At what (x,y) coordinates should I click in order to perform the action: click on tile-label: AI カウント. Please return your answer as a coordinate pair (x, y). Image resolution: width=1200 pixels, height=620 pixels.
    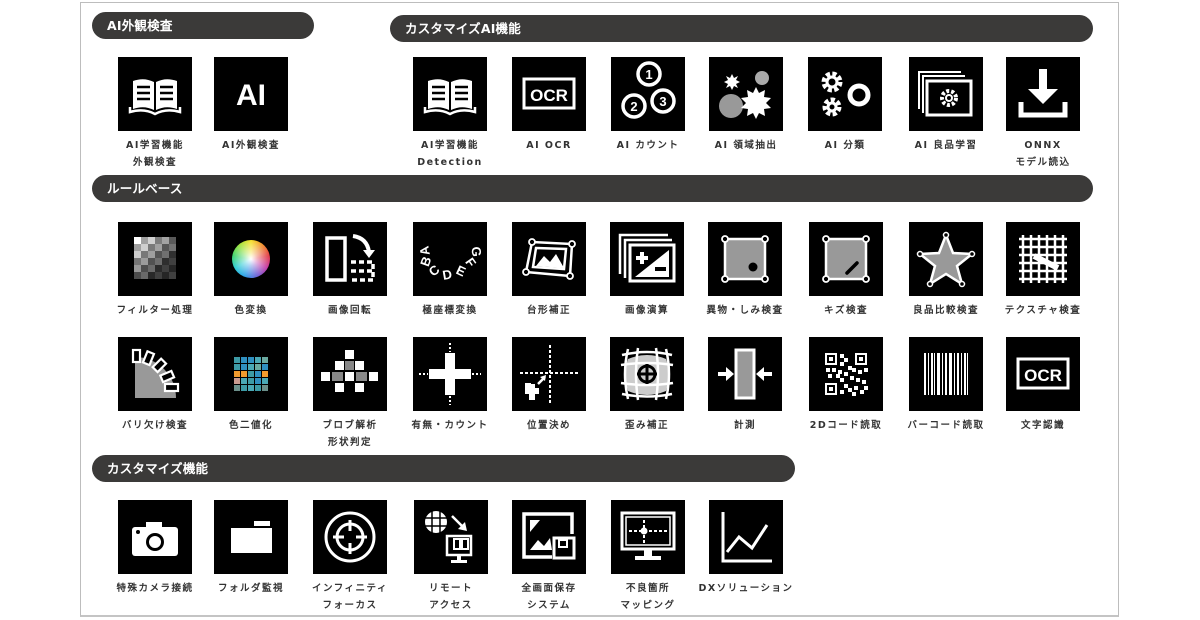
    Looking at the image, I should click on (648, 145).